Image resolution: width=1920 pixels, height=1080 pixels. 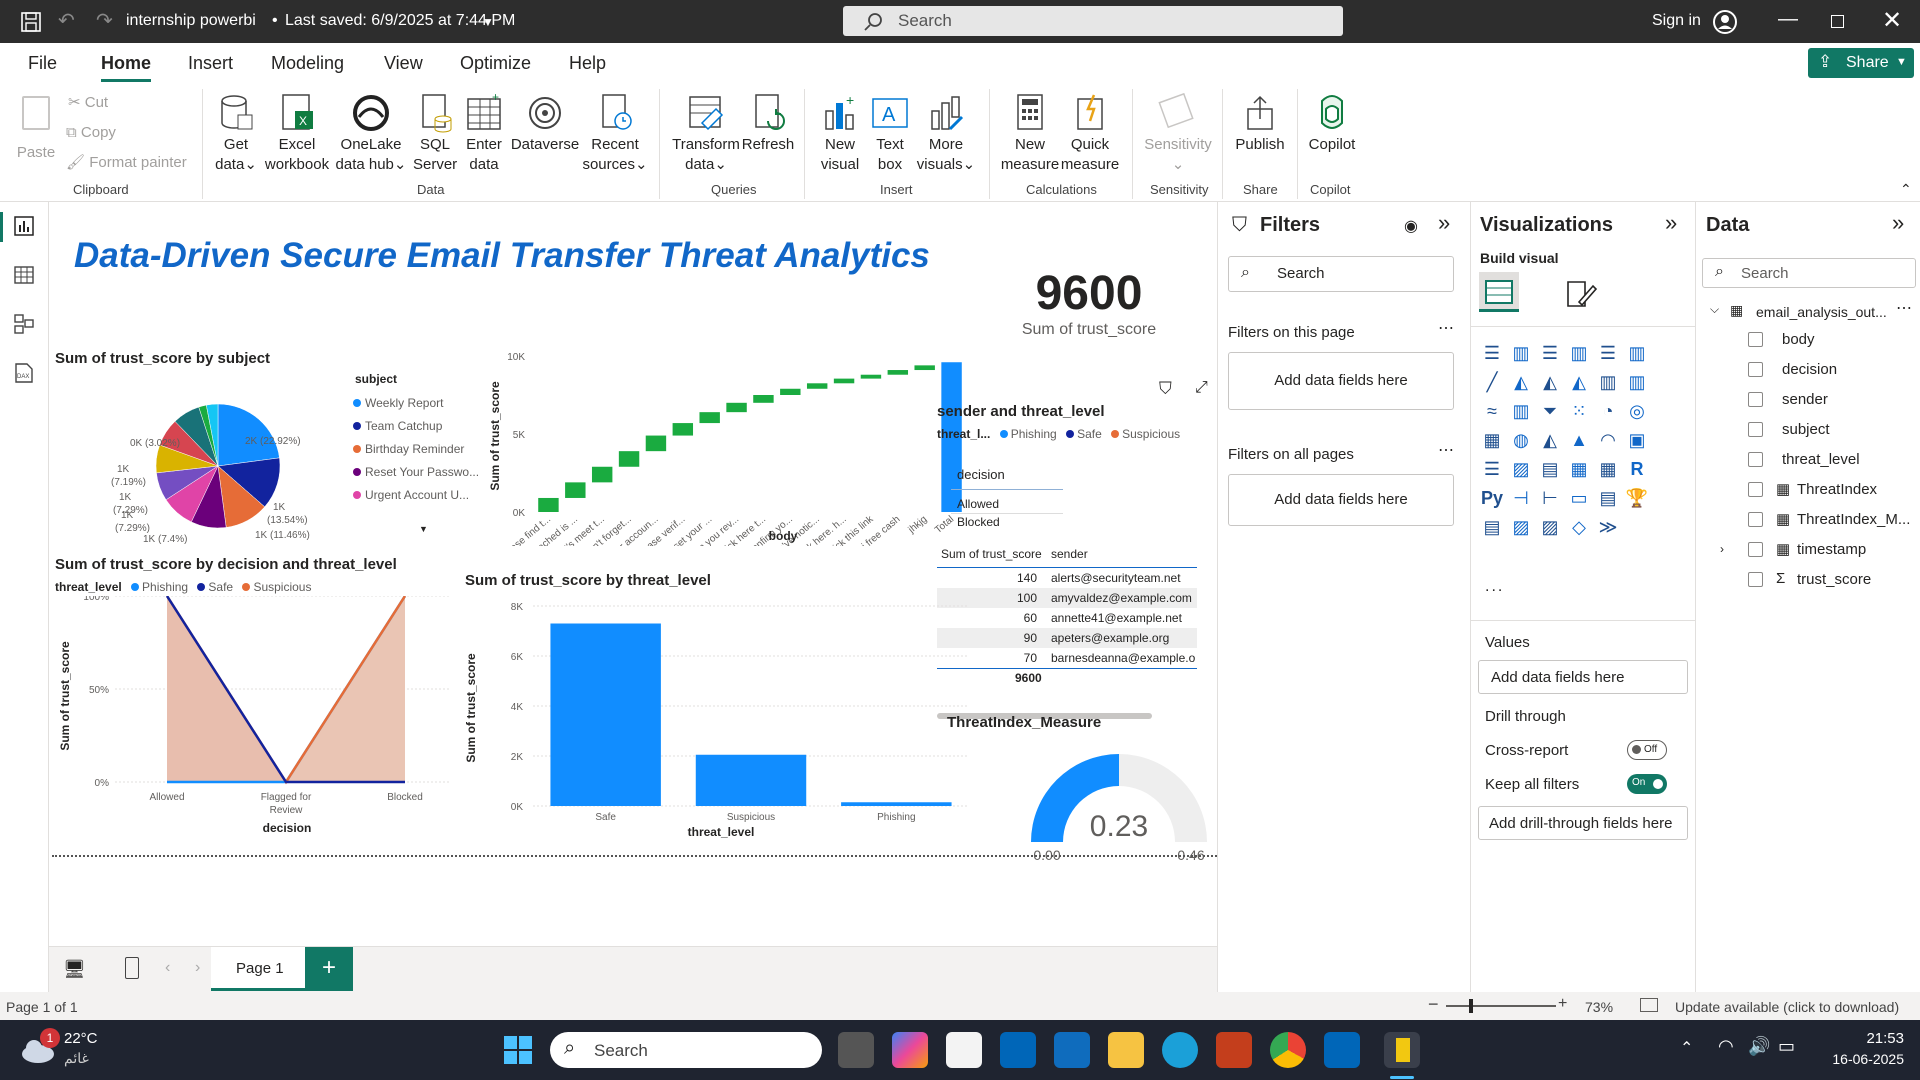 I want to click on dax-view-icon: DAX, so click(x=24, y=373).